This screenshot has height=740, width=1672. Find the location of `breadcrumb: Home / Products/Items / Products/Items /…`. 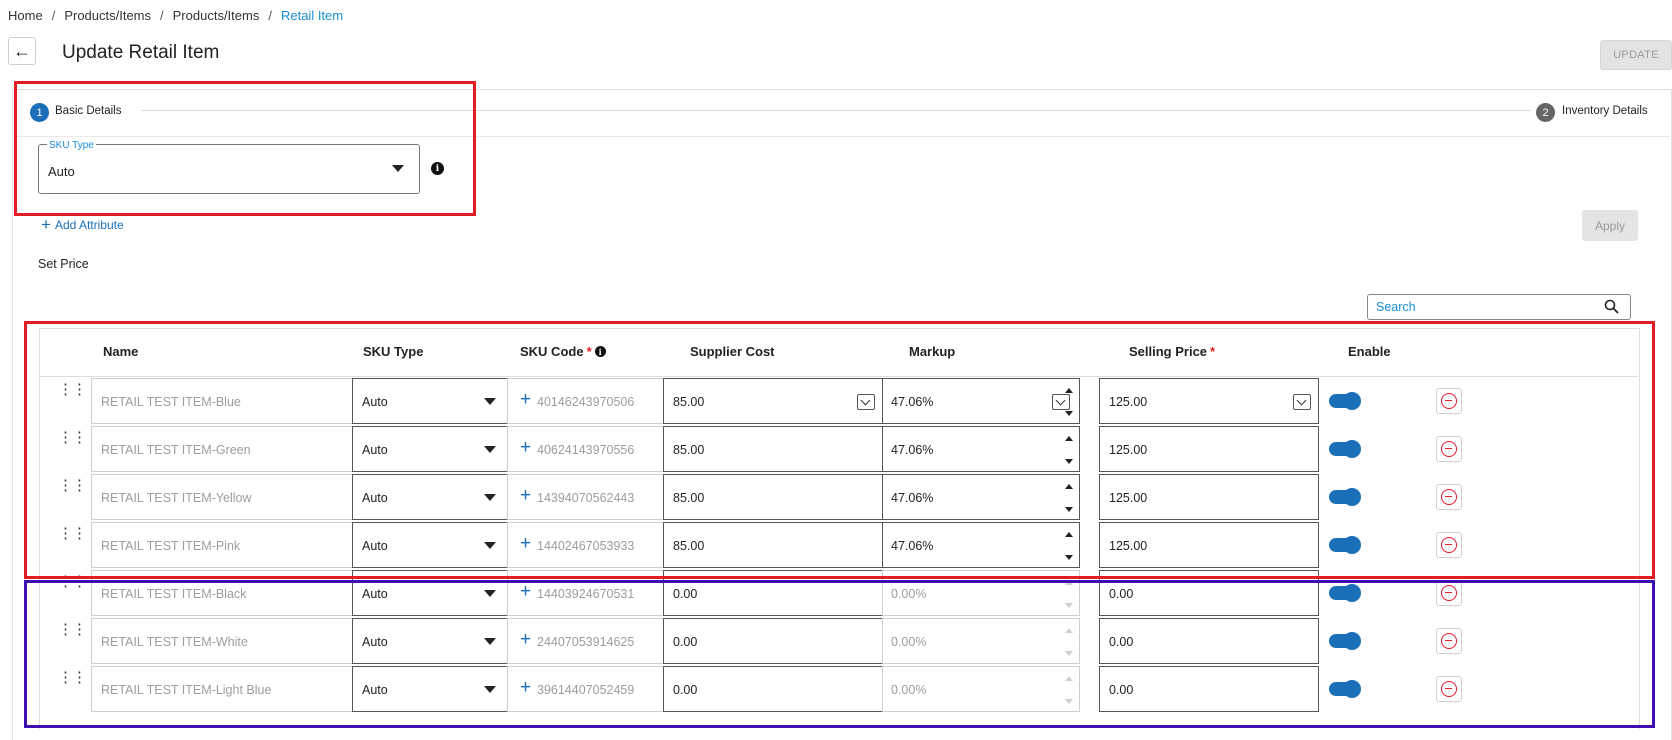

breadcrumb: Home / Products/Items / Products/Items /… is located at coordinates (175, 15).